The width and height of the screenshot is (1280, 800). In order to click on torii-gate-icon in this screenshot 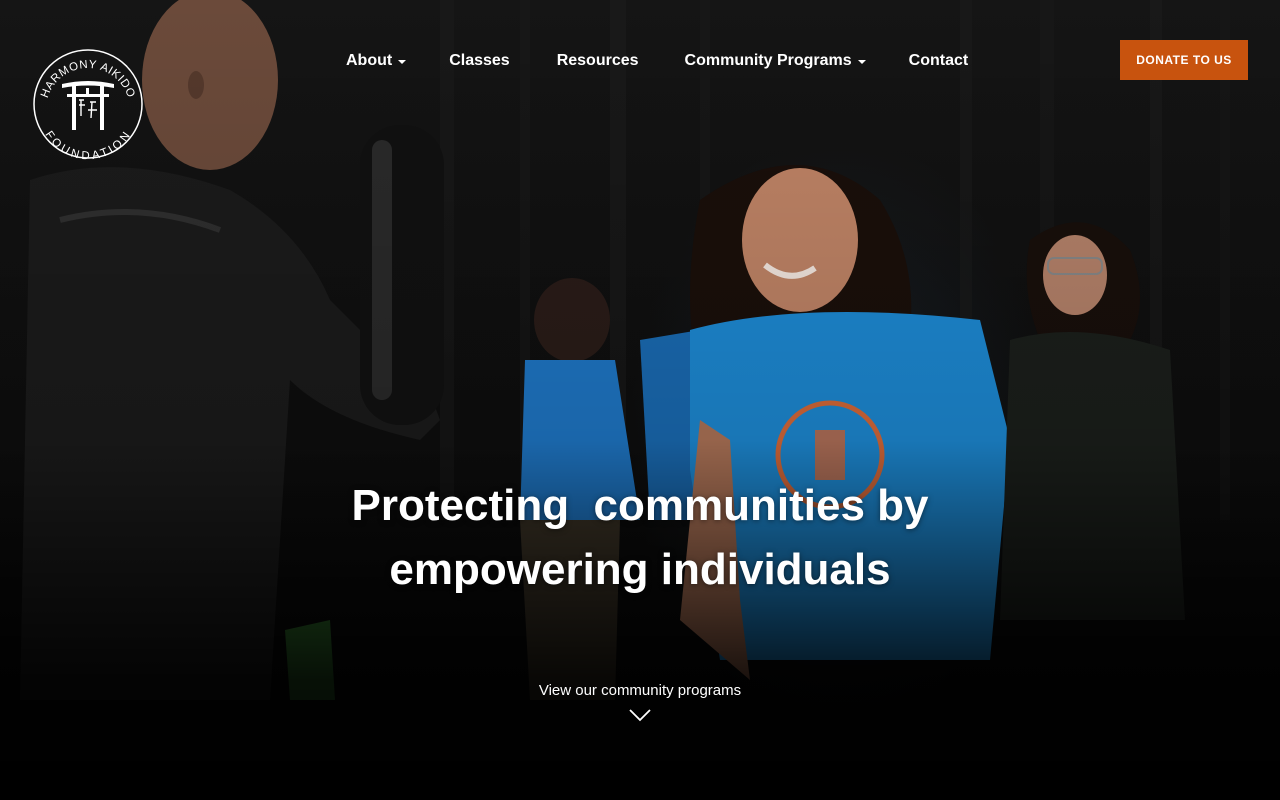, I will do `click(88, 105)`.